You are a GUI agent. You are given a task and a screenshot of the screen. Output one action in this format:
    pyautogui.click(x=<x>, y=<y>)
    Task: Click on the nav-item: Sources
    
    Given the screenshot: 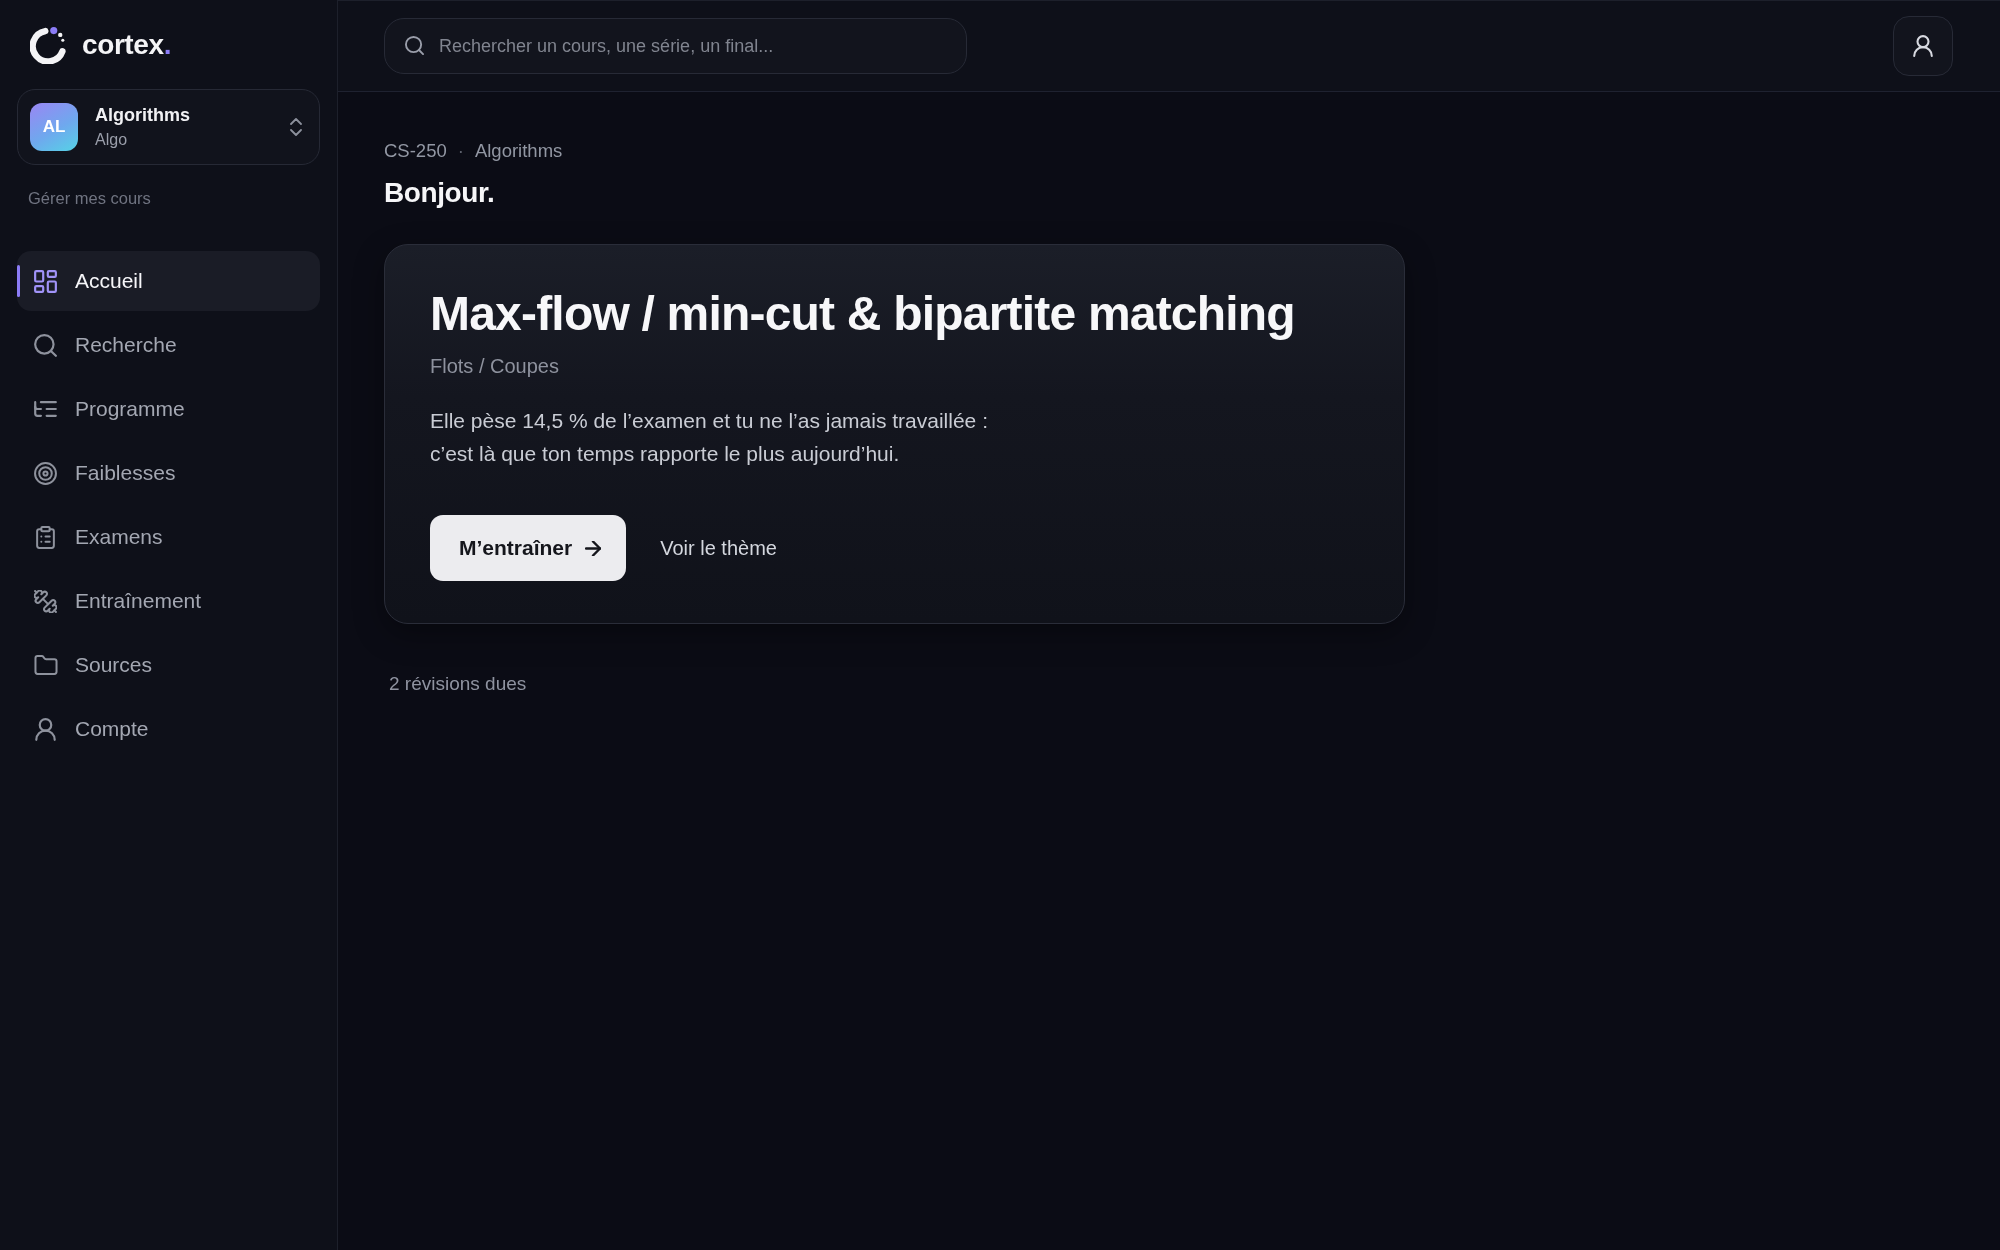 What is the action you would take?
    pyautogui.click(x=168, y=665)
    